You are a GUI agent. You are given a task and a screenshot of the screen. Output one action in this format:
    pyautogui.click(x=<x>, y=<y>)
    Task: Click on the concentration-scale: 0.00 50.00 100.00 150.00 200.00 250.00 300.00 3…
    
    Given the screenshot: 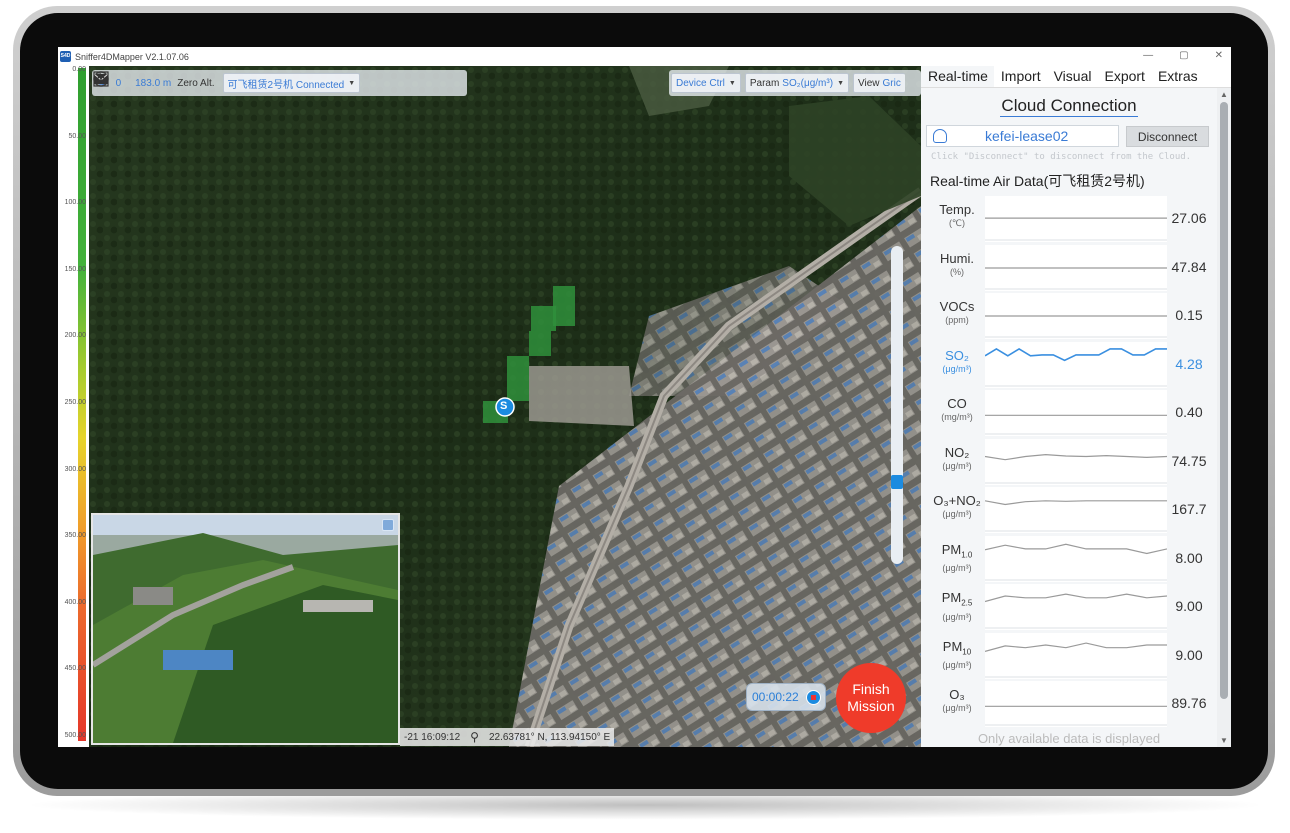 What is the action you would take?
    pyautogui.click(x=73, y=406)
    